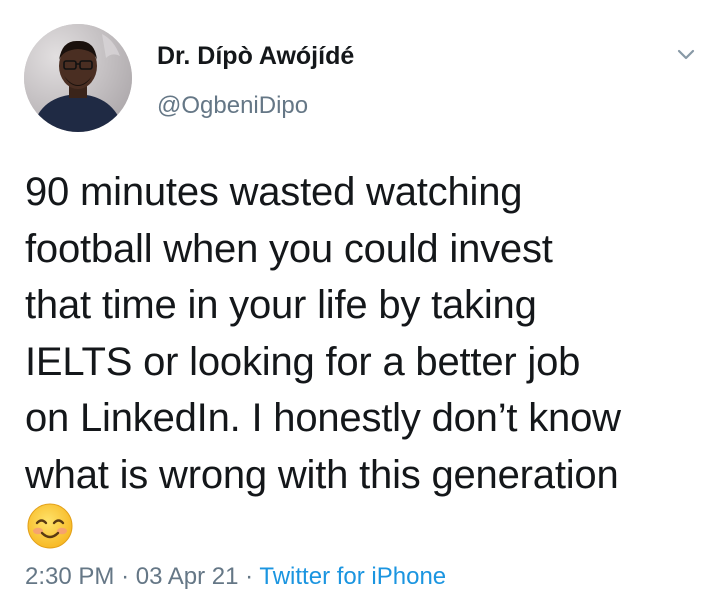 The height and width of the screenshot is (610, 720). I want to click on tweet-text-line: 90 minutes wasted watching, so click(274, 192).